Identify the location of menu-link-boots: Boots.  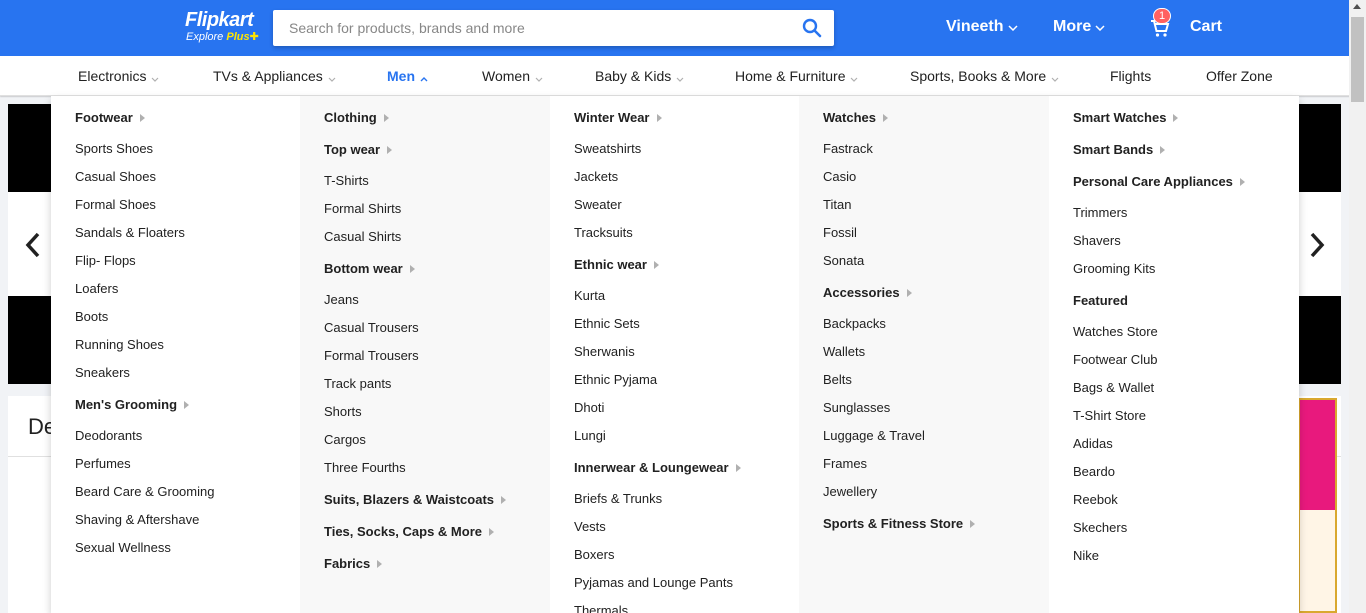
(91, 316).